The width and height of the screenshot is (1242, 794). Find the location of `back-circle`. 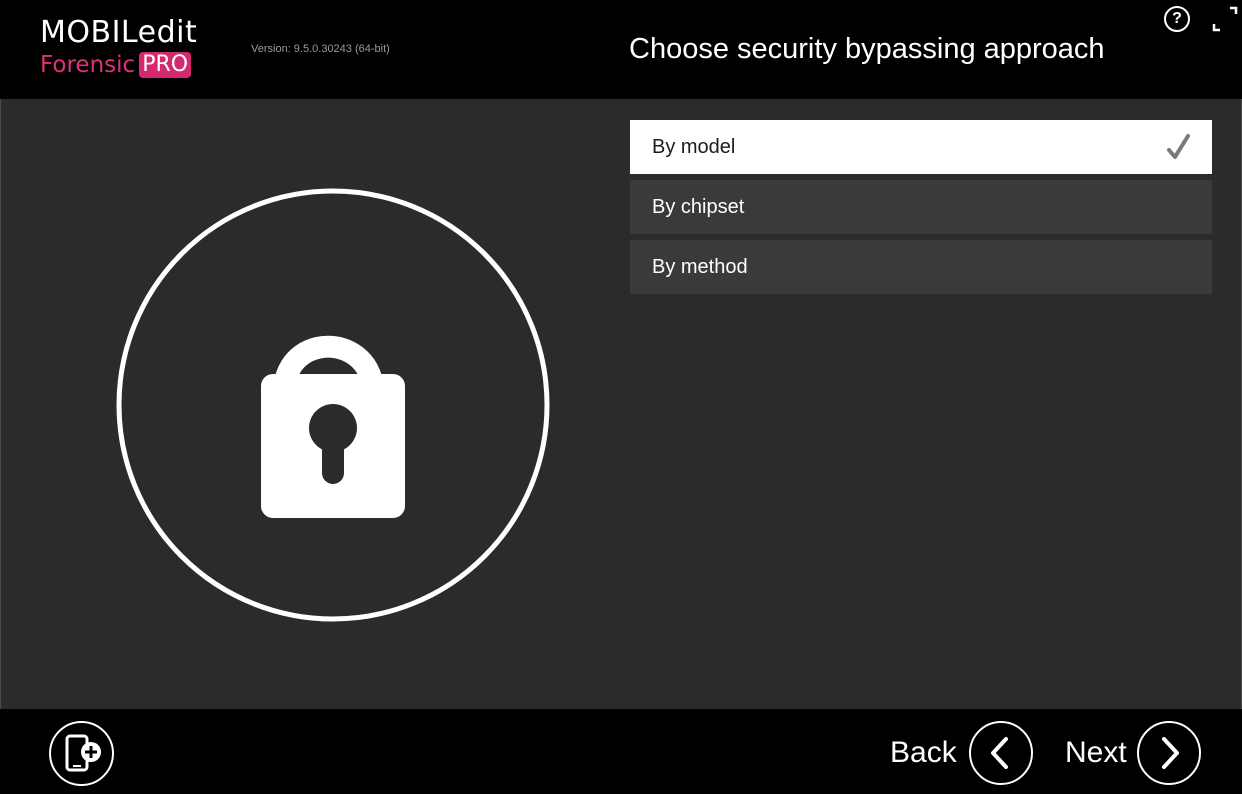

back-circle is located at coordinates (1000, 753).